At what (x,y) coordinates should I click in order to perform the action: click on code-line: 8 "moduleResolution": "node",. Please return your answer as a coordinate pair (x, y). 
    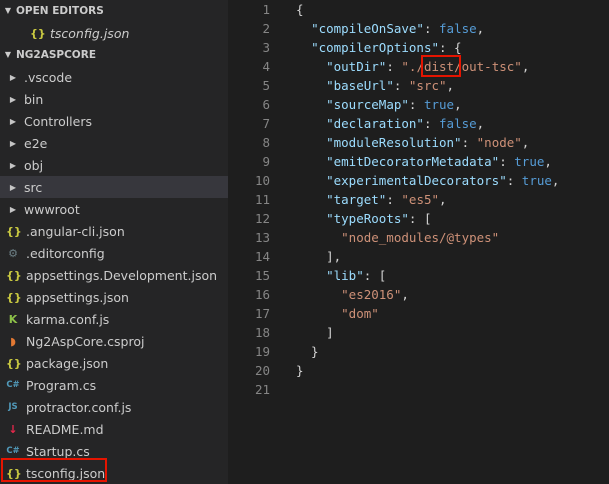
    Looking at the image, I should click on (418, 142).